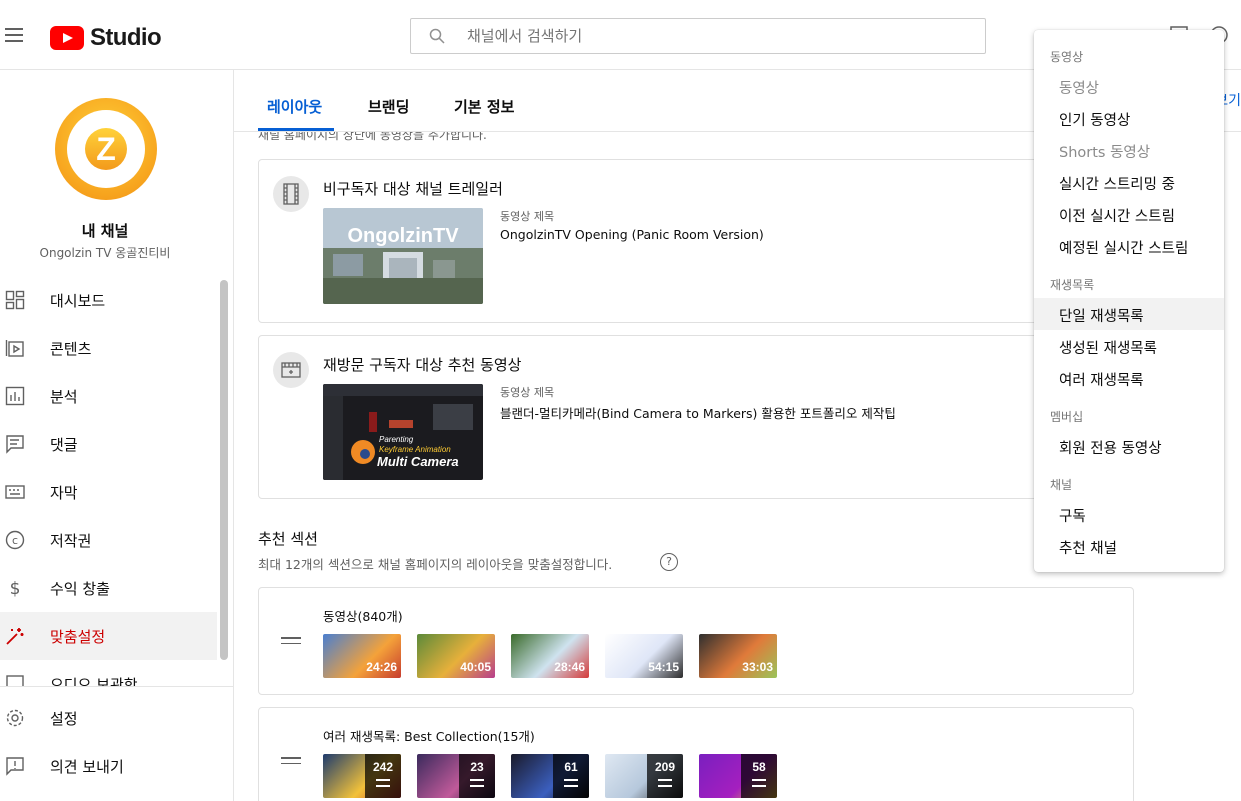 The width and height of the screenshot is (1241, 801). Describe the element at coordinates (15, 636) in the screenshot. I see `customization-icon` at that location.